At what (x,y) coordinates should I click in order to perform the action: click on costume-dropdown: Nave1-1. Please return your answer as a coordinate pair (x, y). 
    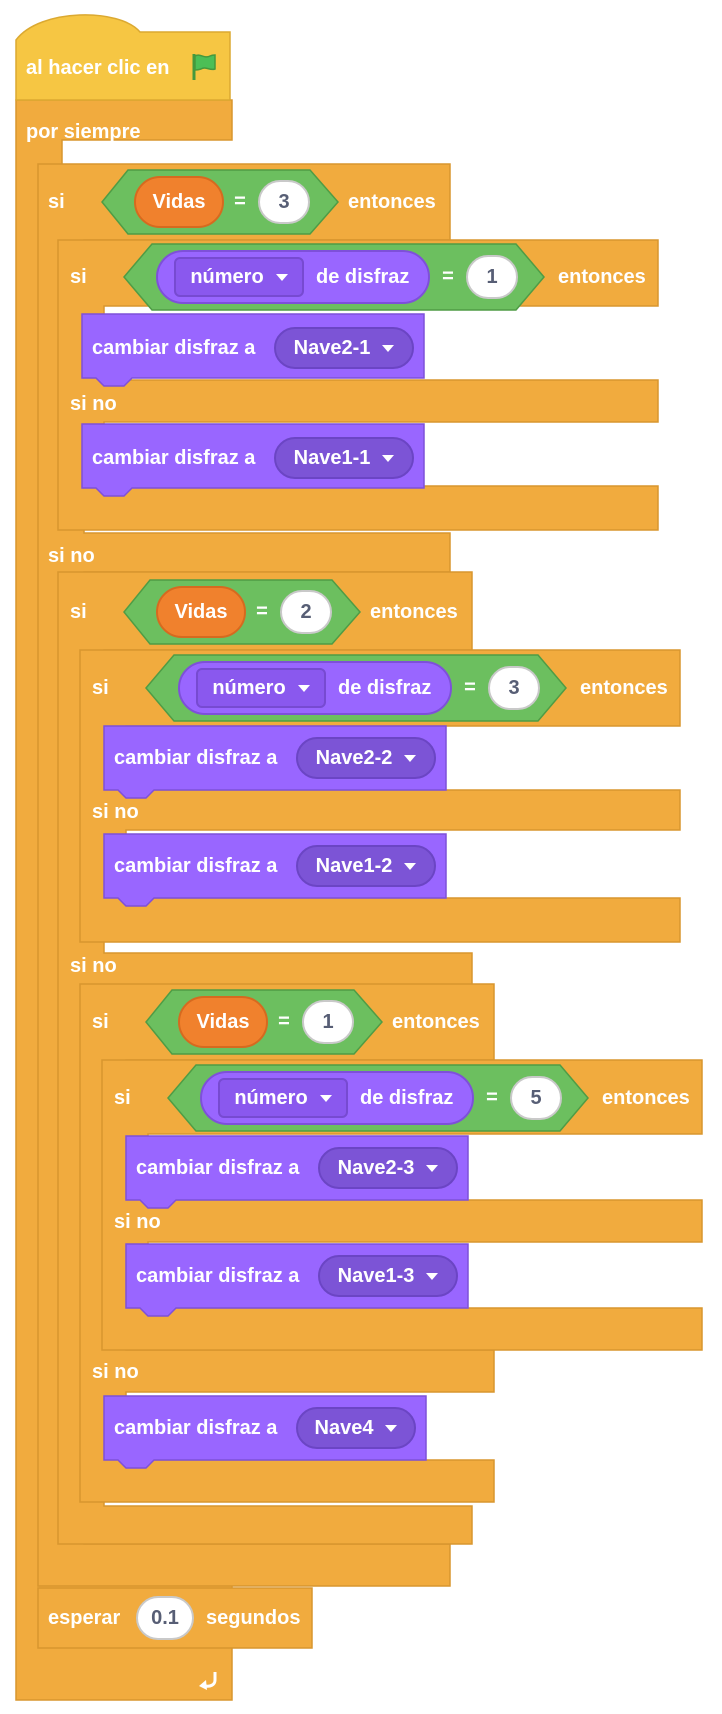
    Looking at the image, I should click on (344, 458).